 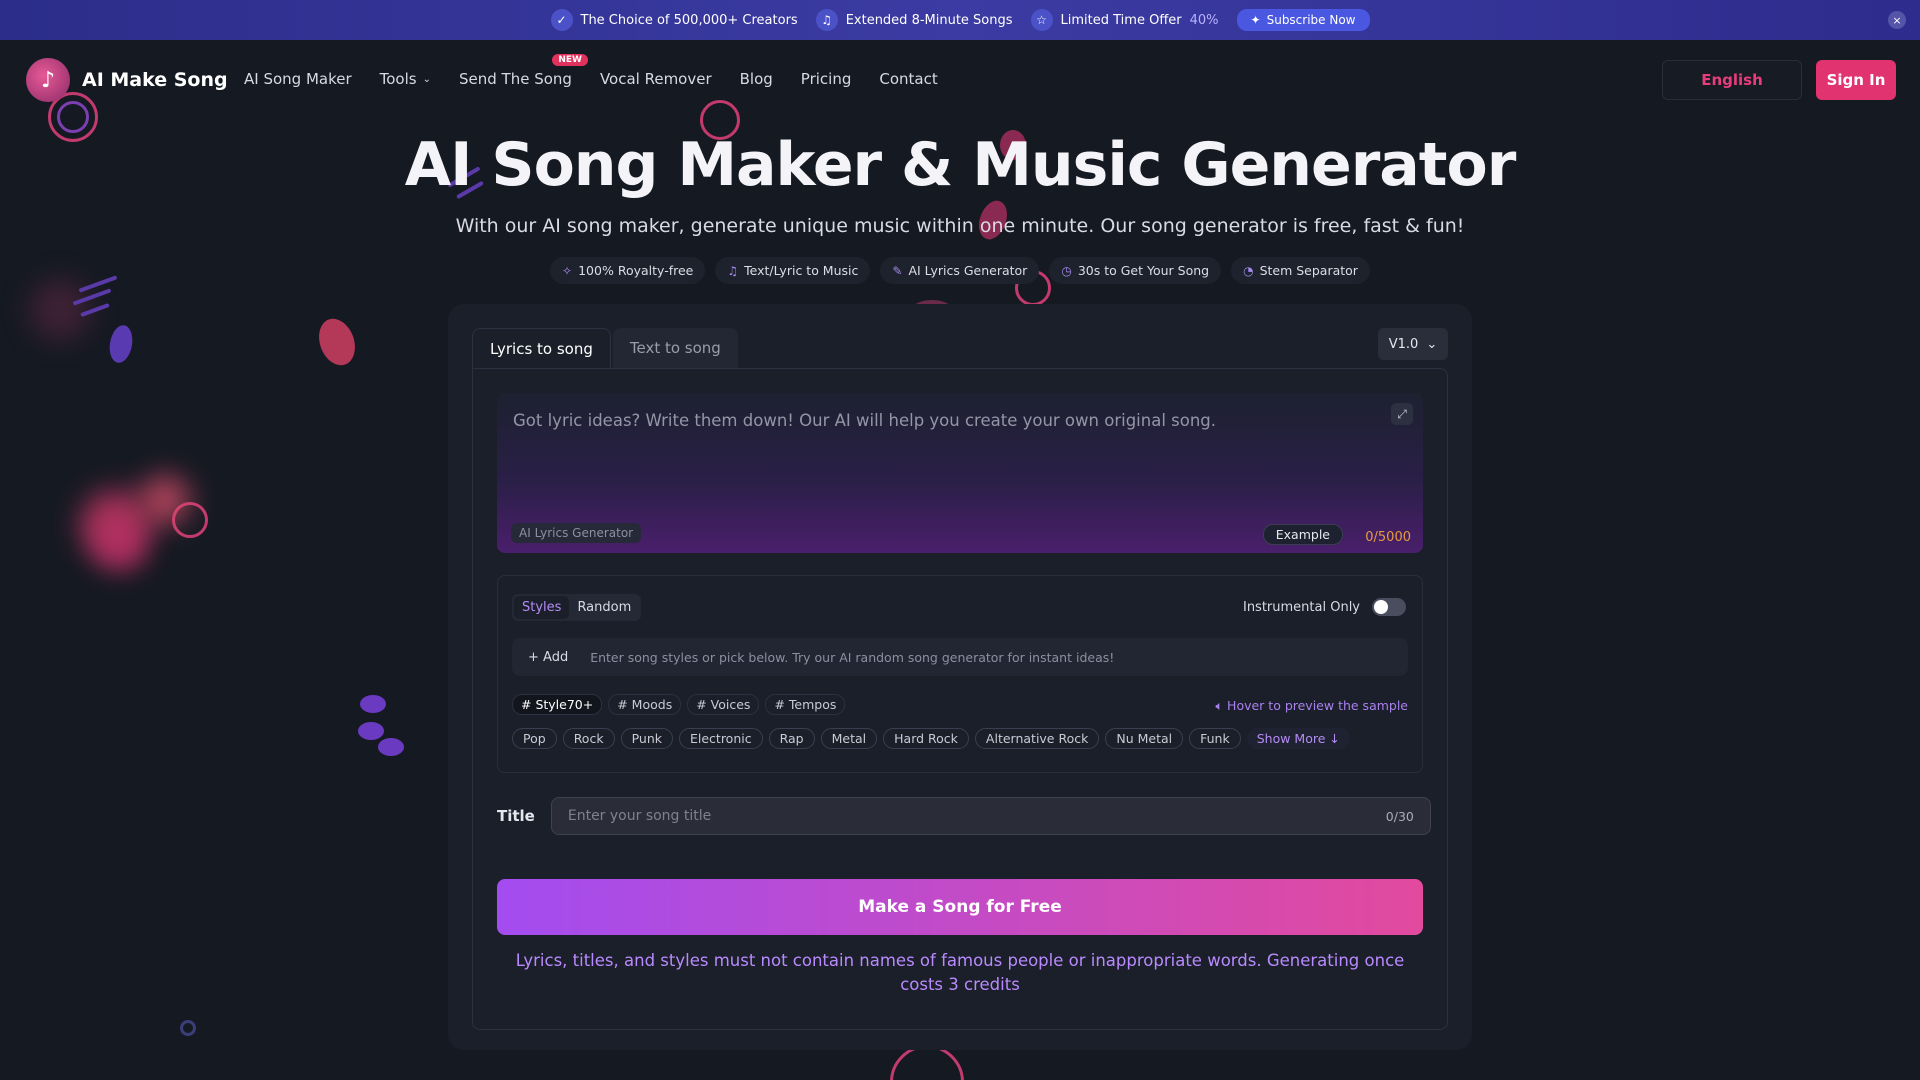 What do you see at coordinates (689, 20) in the screenshot?
I see `banner-creators-text: The Choice of 500,000+ Creators` at bounding box center [689, 20].